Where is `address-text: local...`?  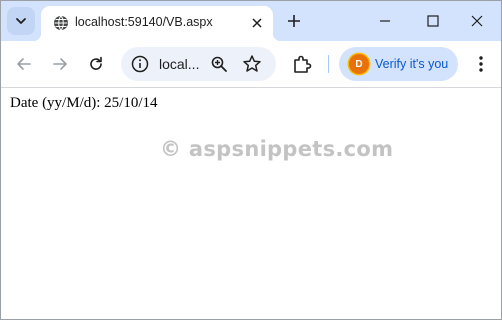
address-text: local... is located at coordinates (179, 64).